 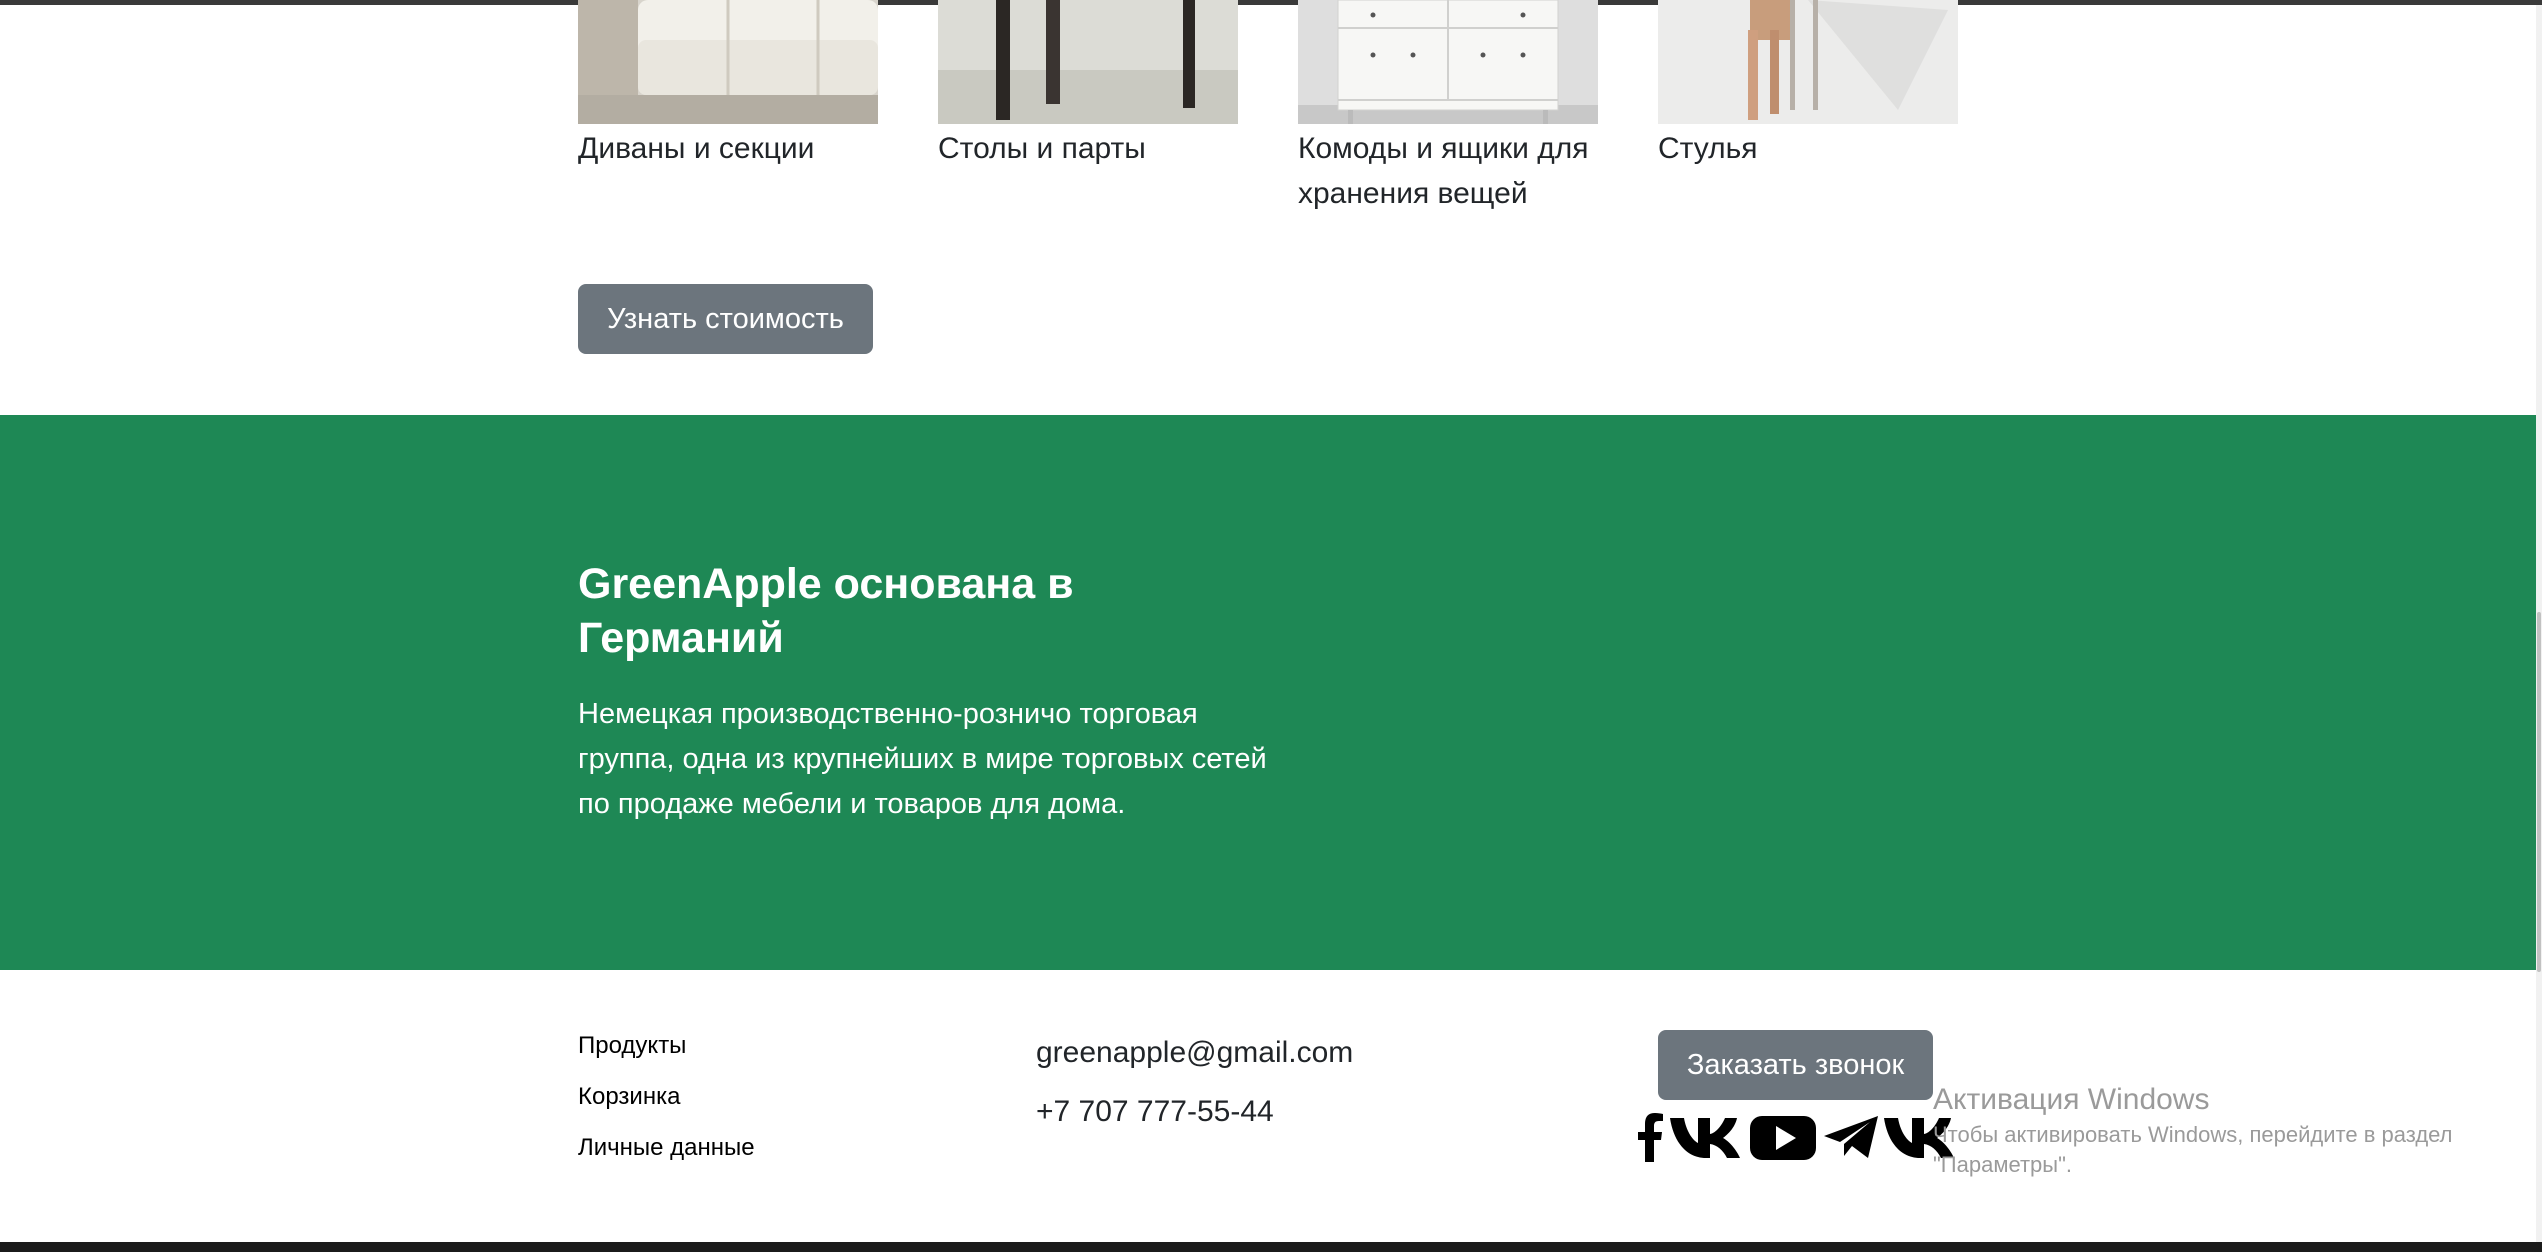 What do you see at coordinates (1088, 62) in the screenshot?
I see `table-image` at bounding box center [1088, 62].